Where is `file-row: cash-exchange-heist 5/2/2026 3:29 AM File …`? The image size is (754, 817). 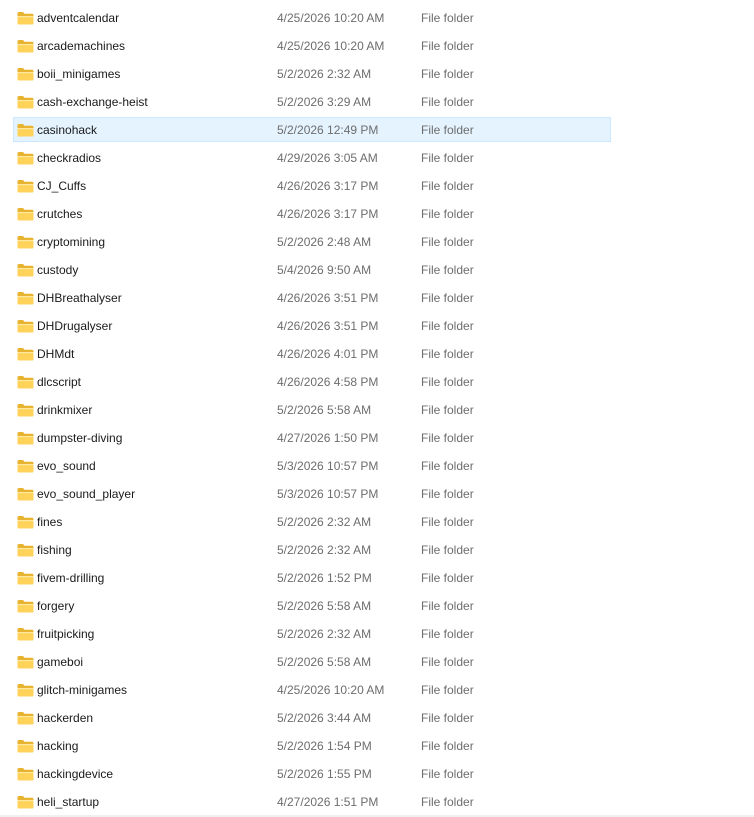 file-row: cash-exchange-heist 5/2/2026 3:29 AM File … is located at coordinates (377, 102).